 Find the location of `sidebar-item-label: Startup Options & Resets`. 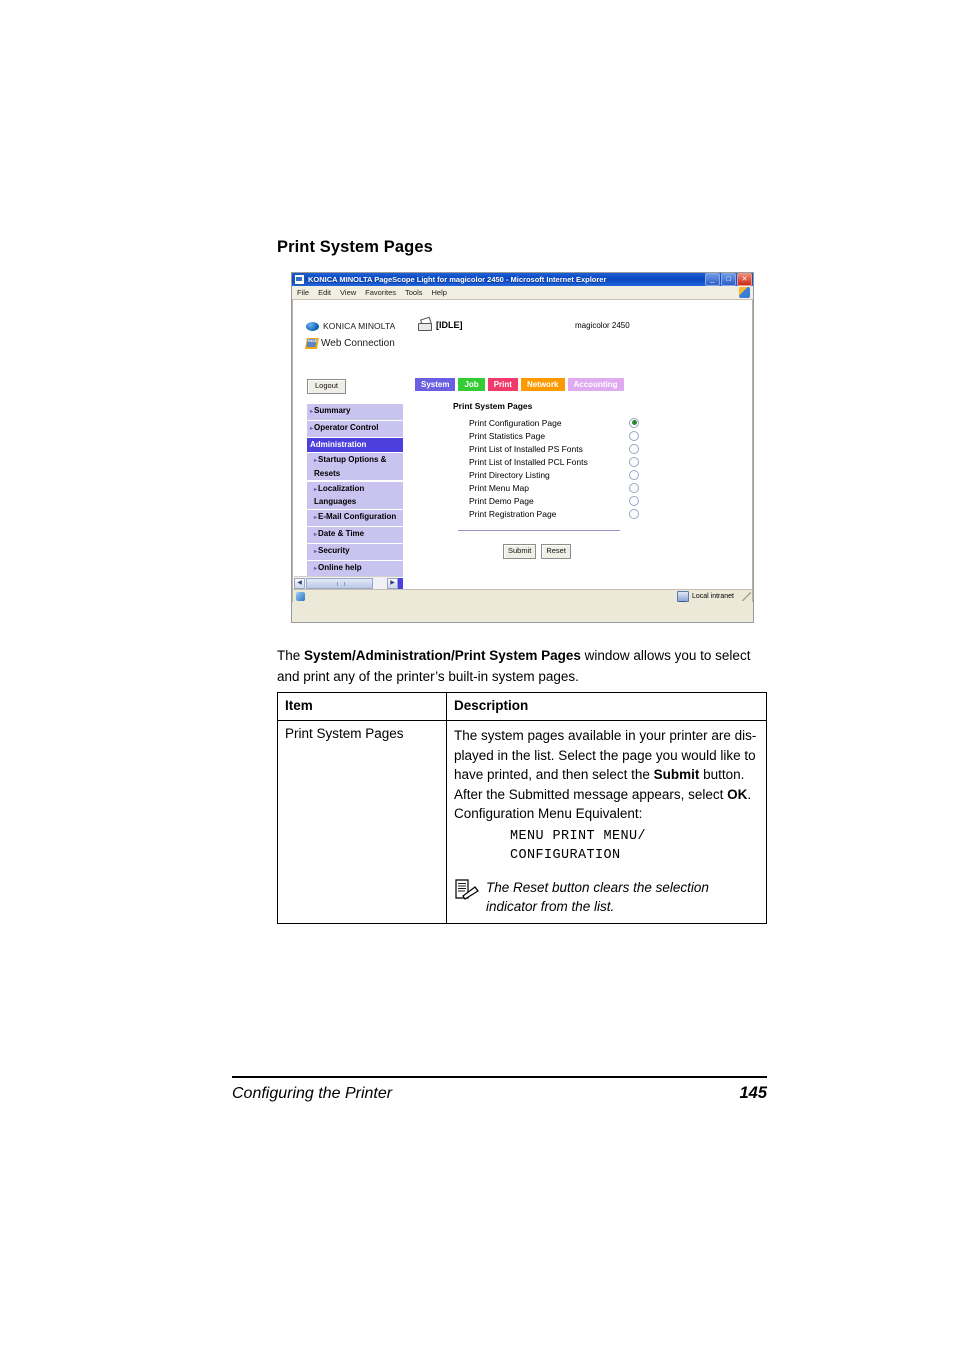

sidebar-item-label: Startup Options & Resets is located at coordinates (350, 466).